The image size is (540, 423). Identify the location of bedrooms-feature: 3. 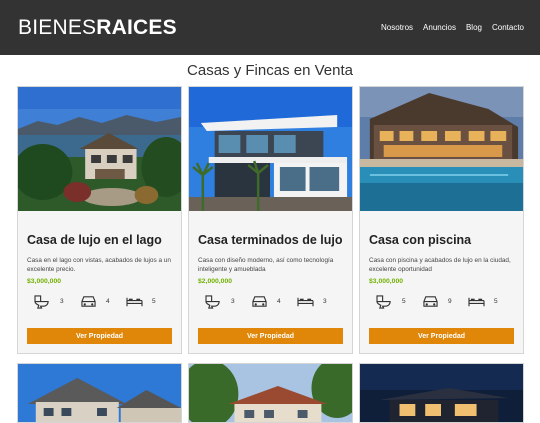
(319, 301).